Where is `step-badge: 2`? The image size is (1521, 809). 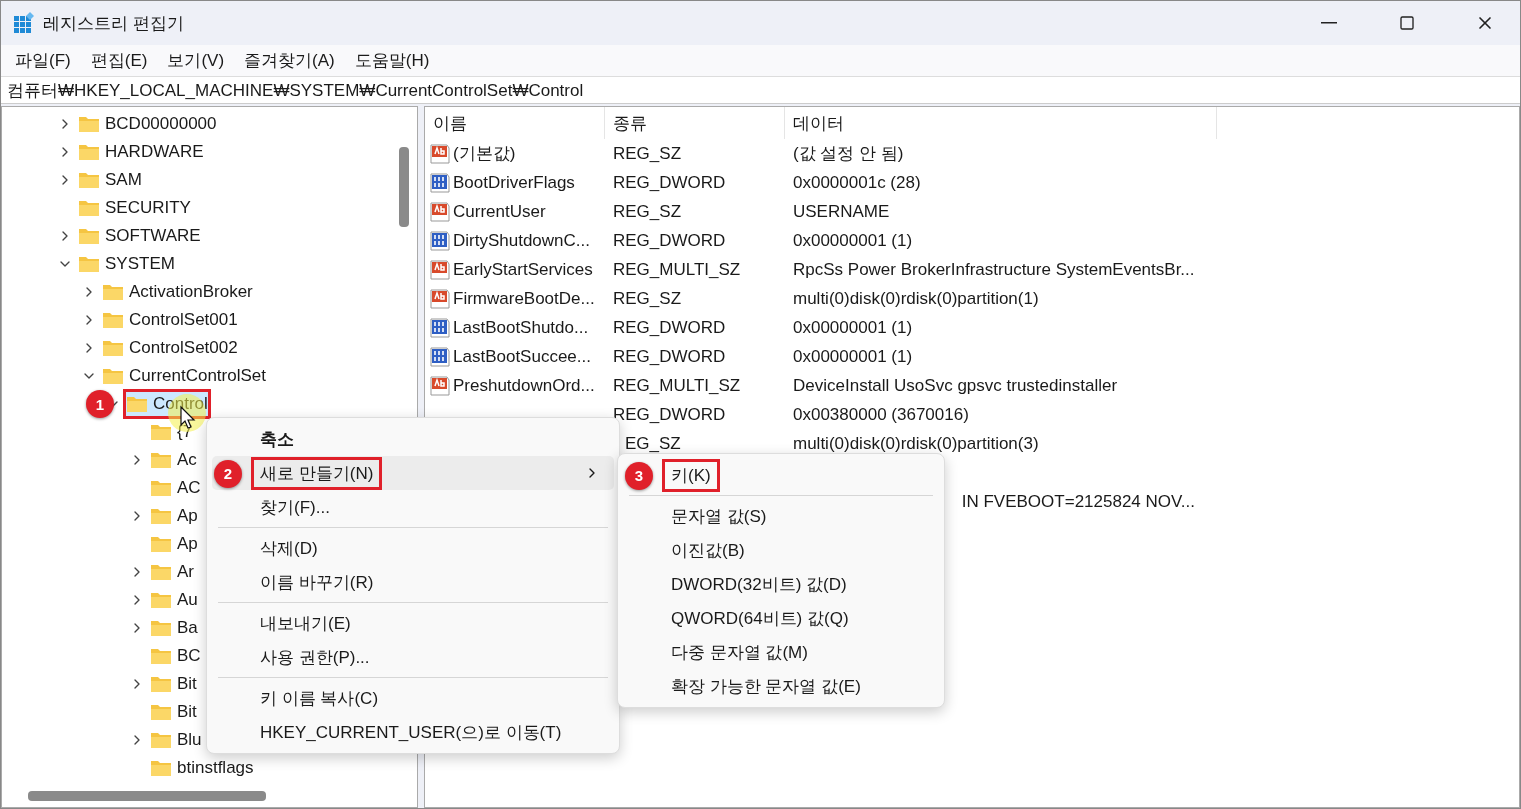 step-badge: 2 is located at coordinates (228, 473).